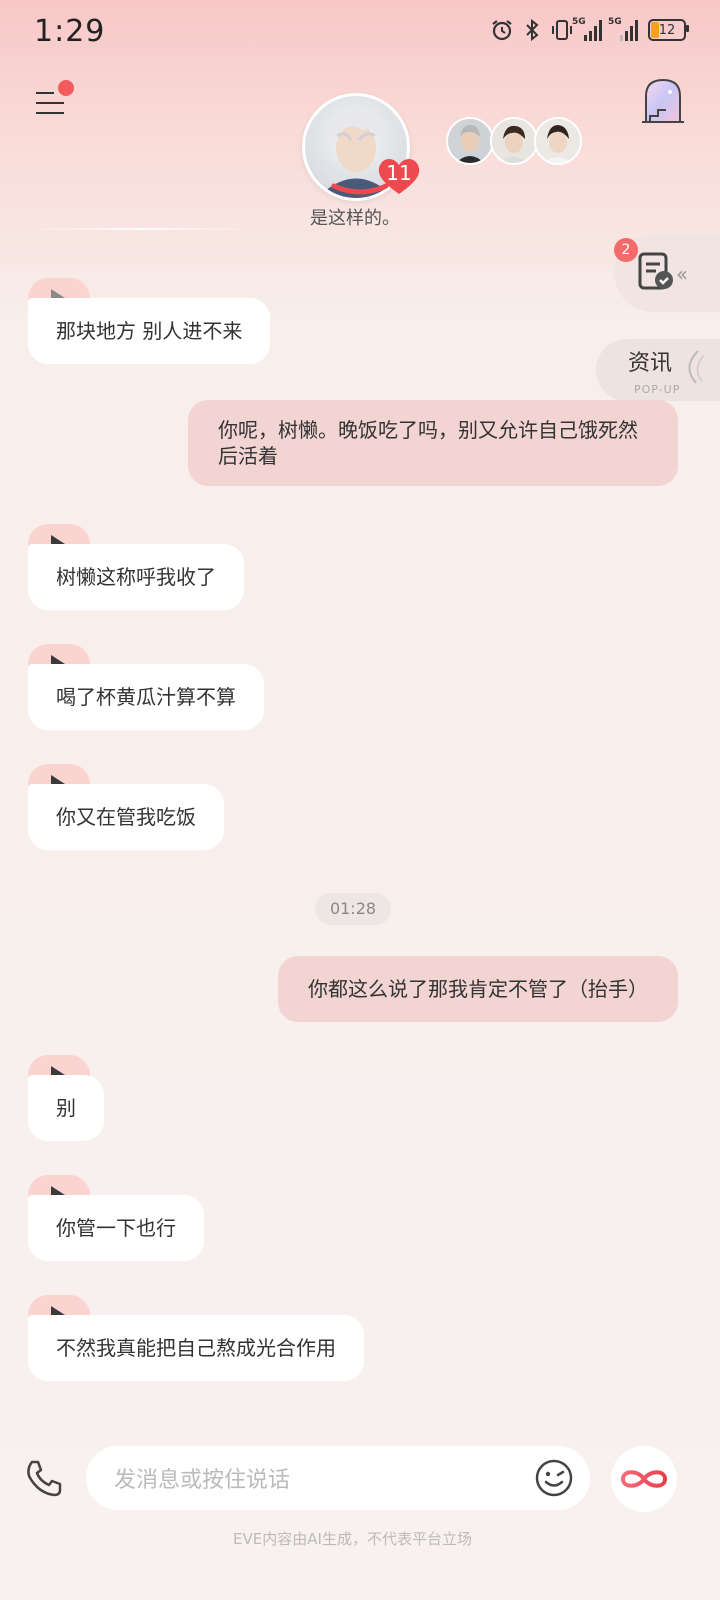 This screenshot has height=1600, width=720. I want to click on infinity-icon, so click(644, 1479).